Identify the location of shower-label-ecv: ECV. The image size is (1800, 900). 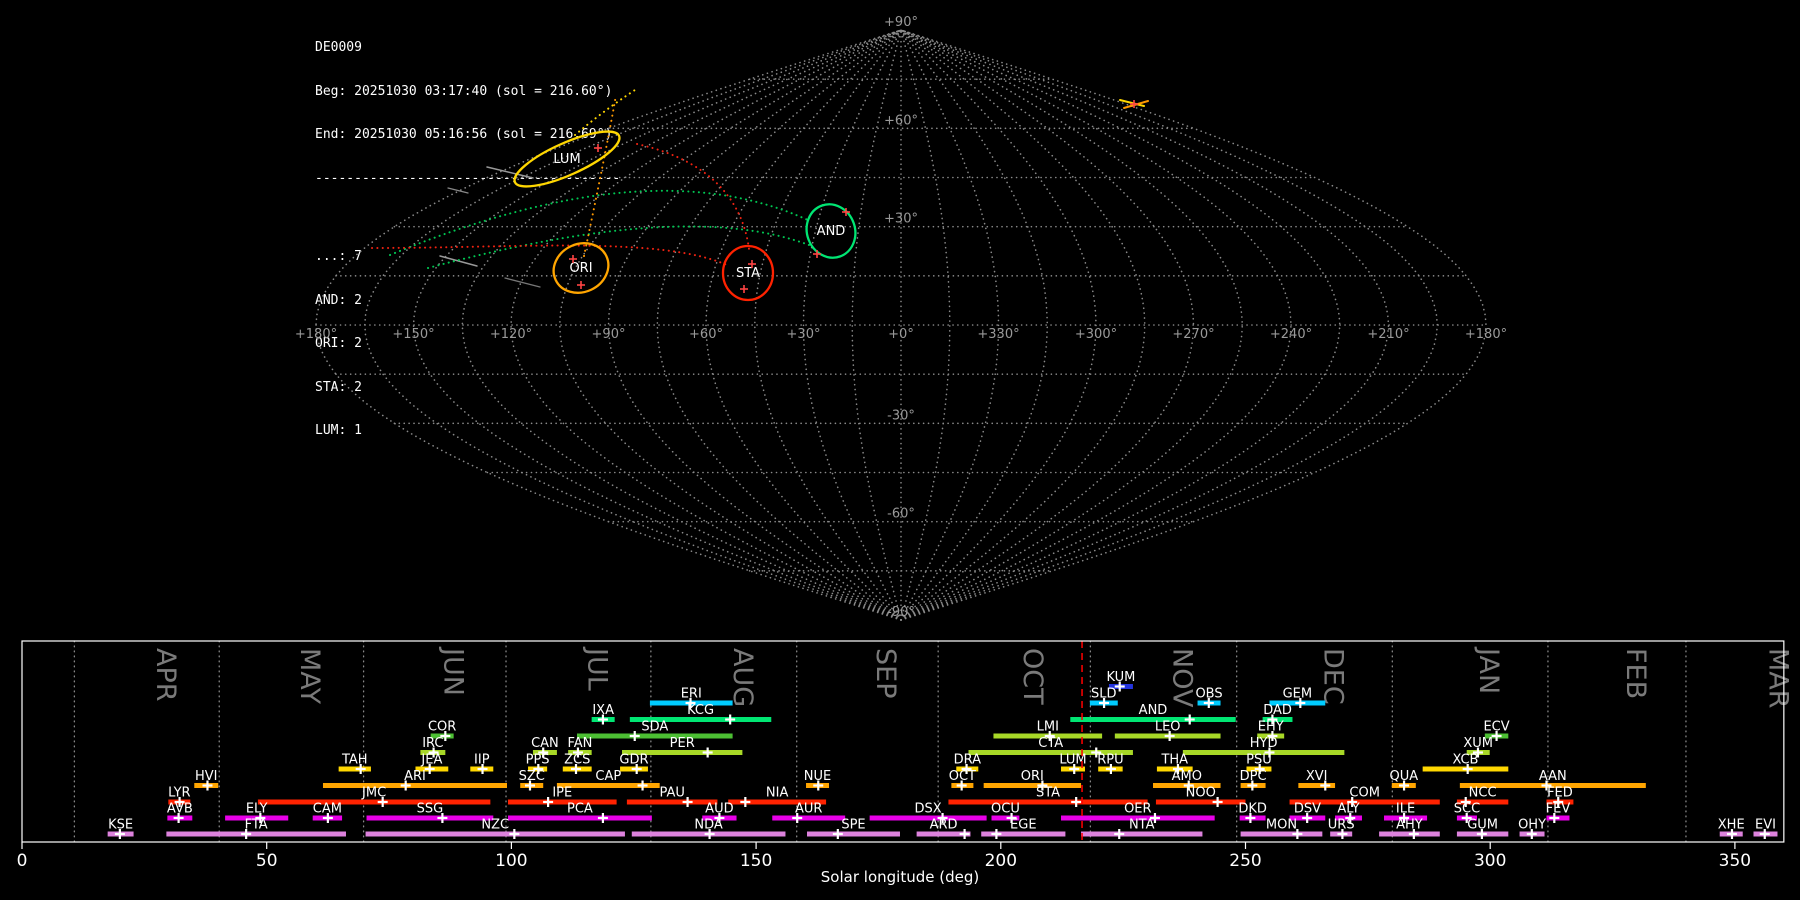
(1496, 727).